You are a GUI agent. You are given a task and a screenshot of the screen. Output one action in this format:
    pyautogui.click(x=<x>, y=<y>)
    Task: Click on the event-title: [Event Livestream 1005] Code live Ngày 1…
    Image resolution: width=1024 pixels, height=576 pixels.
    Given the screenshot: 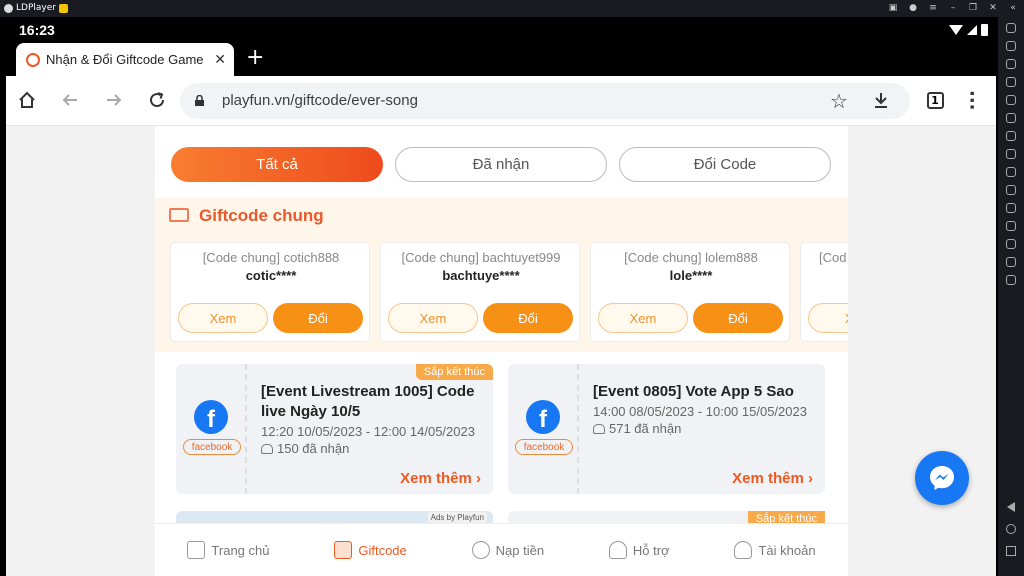 What is the action you would take?
    pyautogui.click(x=368, y=401)
    